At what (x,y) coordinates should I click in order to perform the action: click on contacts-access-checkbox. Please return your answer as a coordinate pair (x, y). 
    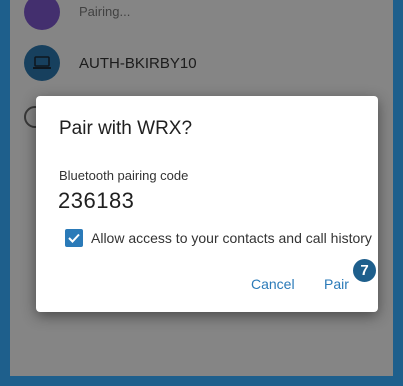
    Looking at the image, I should click on (74, 238).